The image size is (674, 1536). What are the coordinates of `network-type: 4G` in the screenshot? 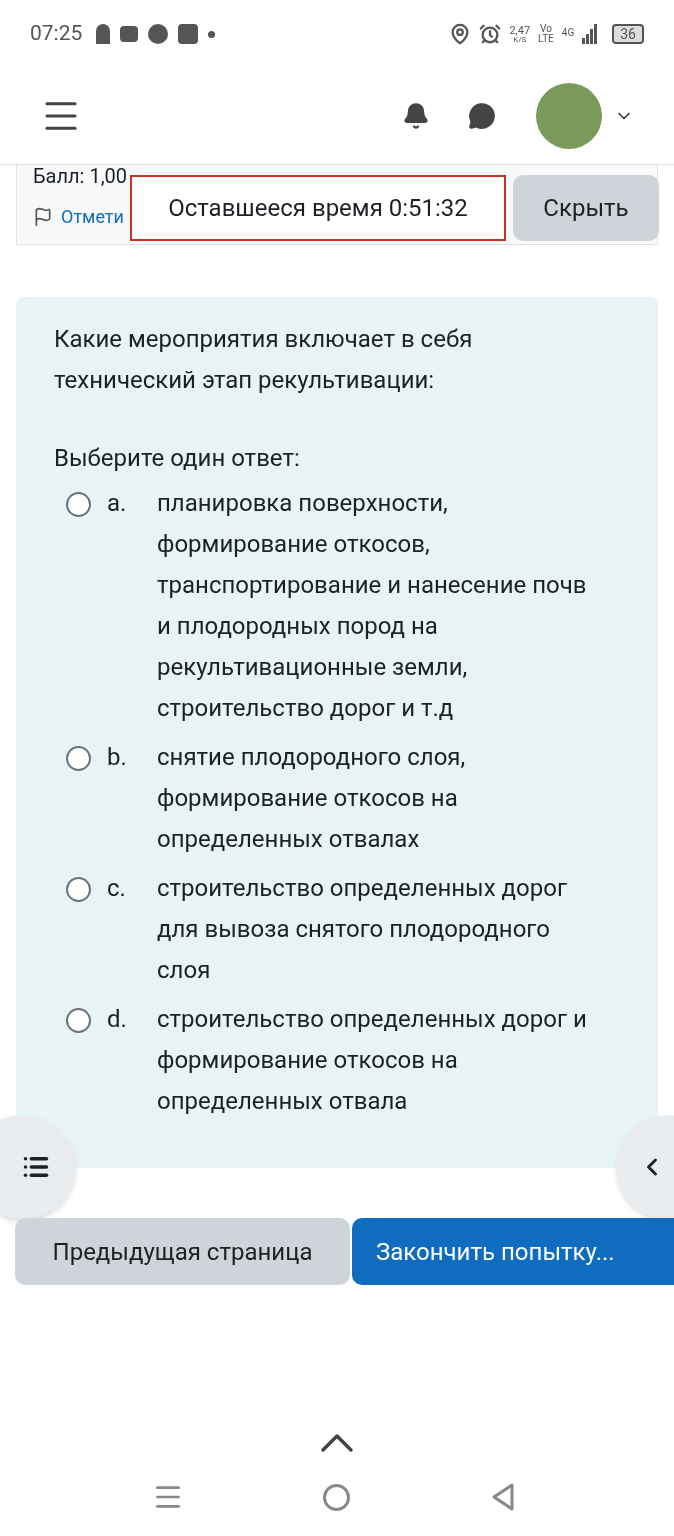 It's located at (568, 33).